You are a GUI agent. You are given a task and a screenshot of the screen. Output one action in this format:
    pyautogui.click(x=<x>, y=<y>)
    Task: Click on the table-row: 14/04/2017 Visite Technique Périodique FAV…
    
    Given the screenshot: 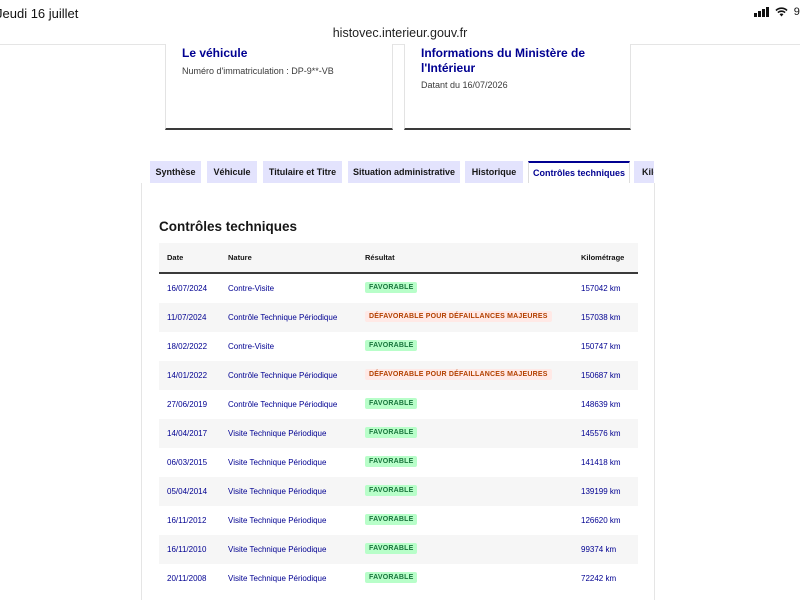 What is the action you would take?
    pyautogui.click(x=398, y=433)
    